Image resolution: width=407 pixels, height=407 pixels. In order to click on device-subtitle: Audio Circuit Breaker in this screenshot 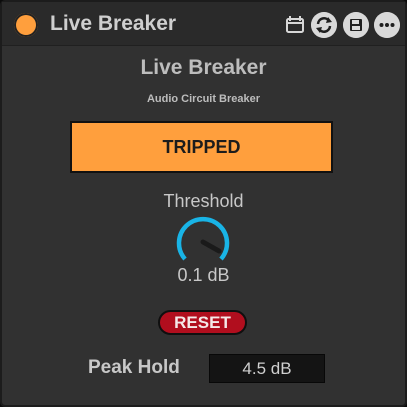, I will do `click(203, 99)`.